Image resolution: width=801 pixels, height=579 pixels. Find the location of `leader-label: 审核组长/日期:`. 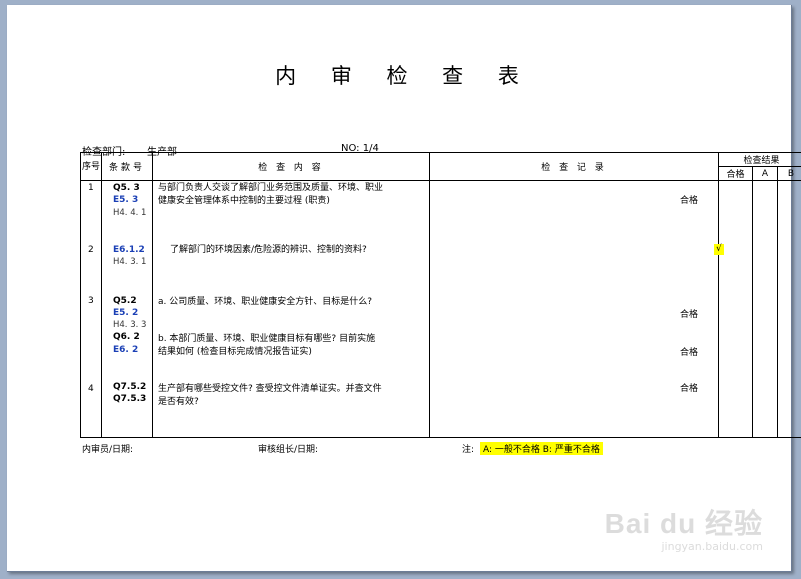

leader-label: 审核组长/日期: is located at coordinates (288, 450).